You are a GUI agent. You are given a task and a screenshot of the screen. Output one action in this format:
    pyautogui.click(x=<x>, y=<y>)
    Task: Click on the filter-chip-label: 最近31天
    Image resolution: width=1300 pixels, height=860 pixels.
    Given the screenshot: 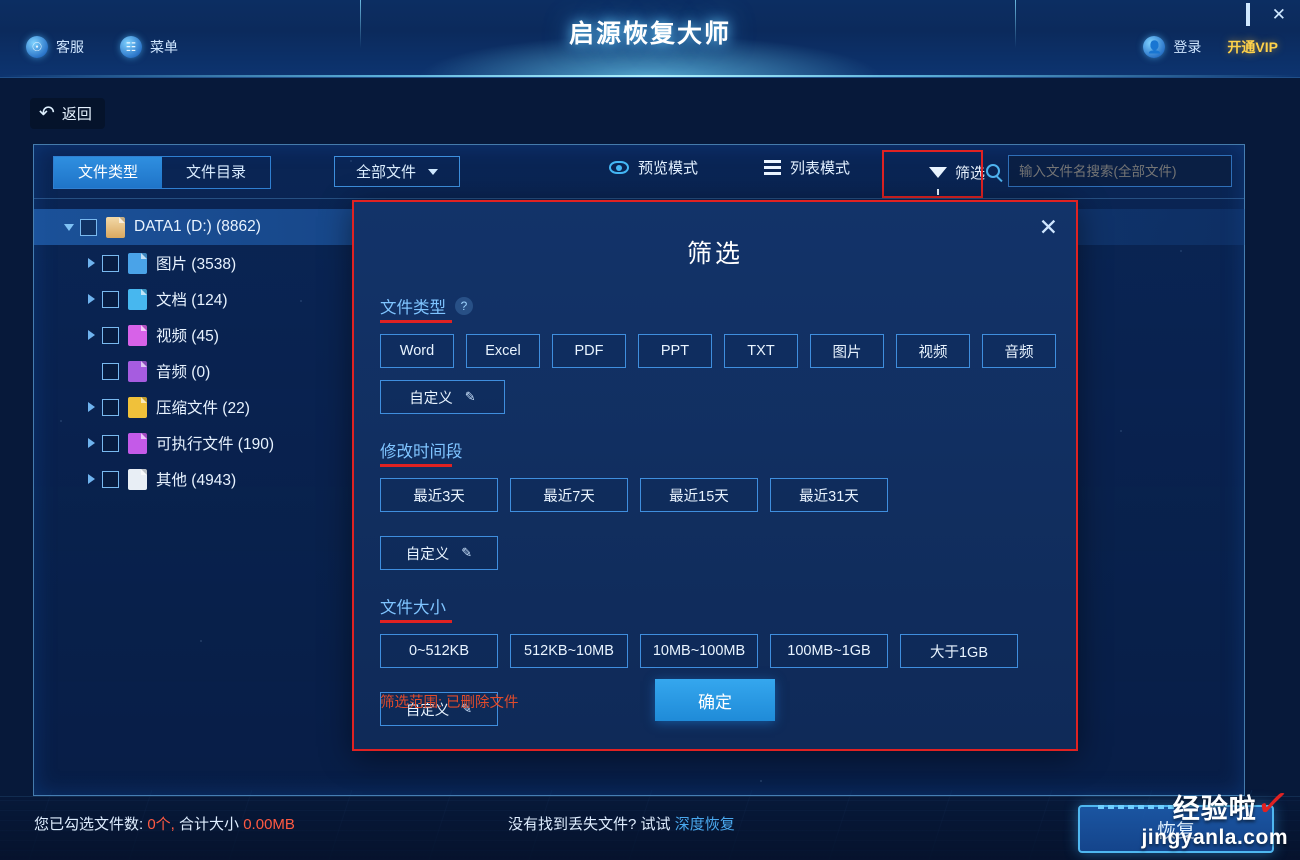 What is the action you would take?
    pyautogui.click(x=829, y=496)
    